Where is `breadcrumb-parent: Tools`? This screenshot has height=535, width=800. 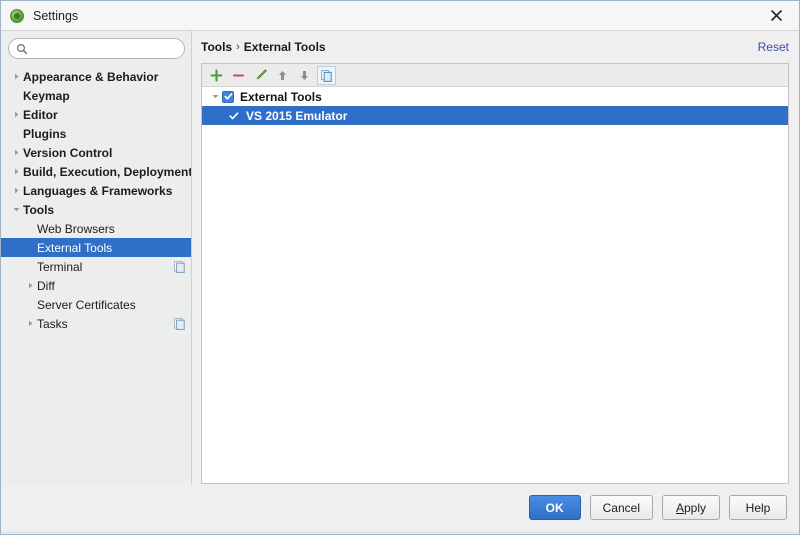
breadcrumb-parent: Tools is located at coordinates (216, 47).